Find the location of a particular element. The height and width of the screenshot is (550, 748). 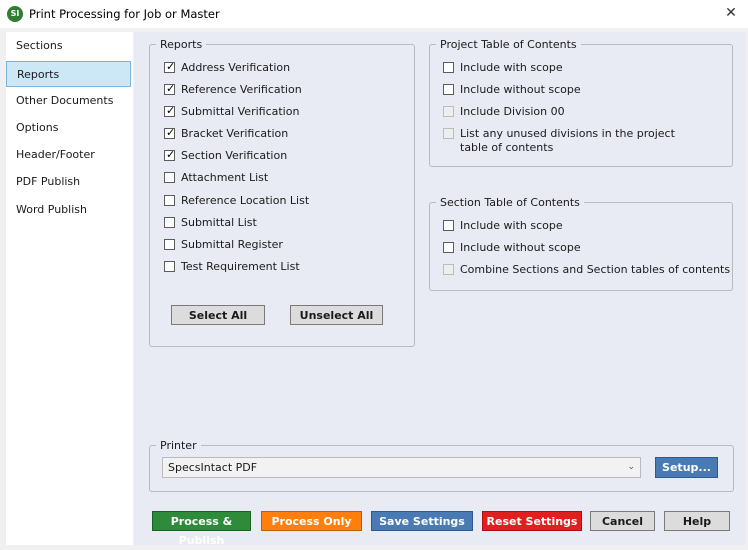

process-only-button: Process Only is located at coordinates (311, 521).